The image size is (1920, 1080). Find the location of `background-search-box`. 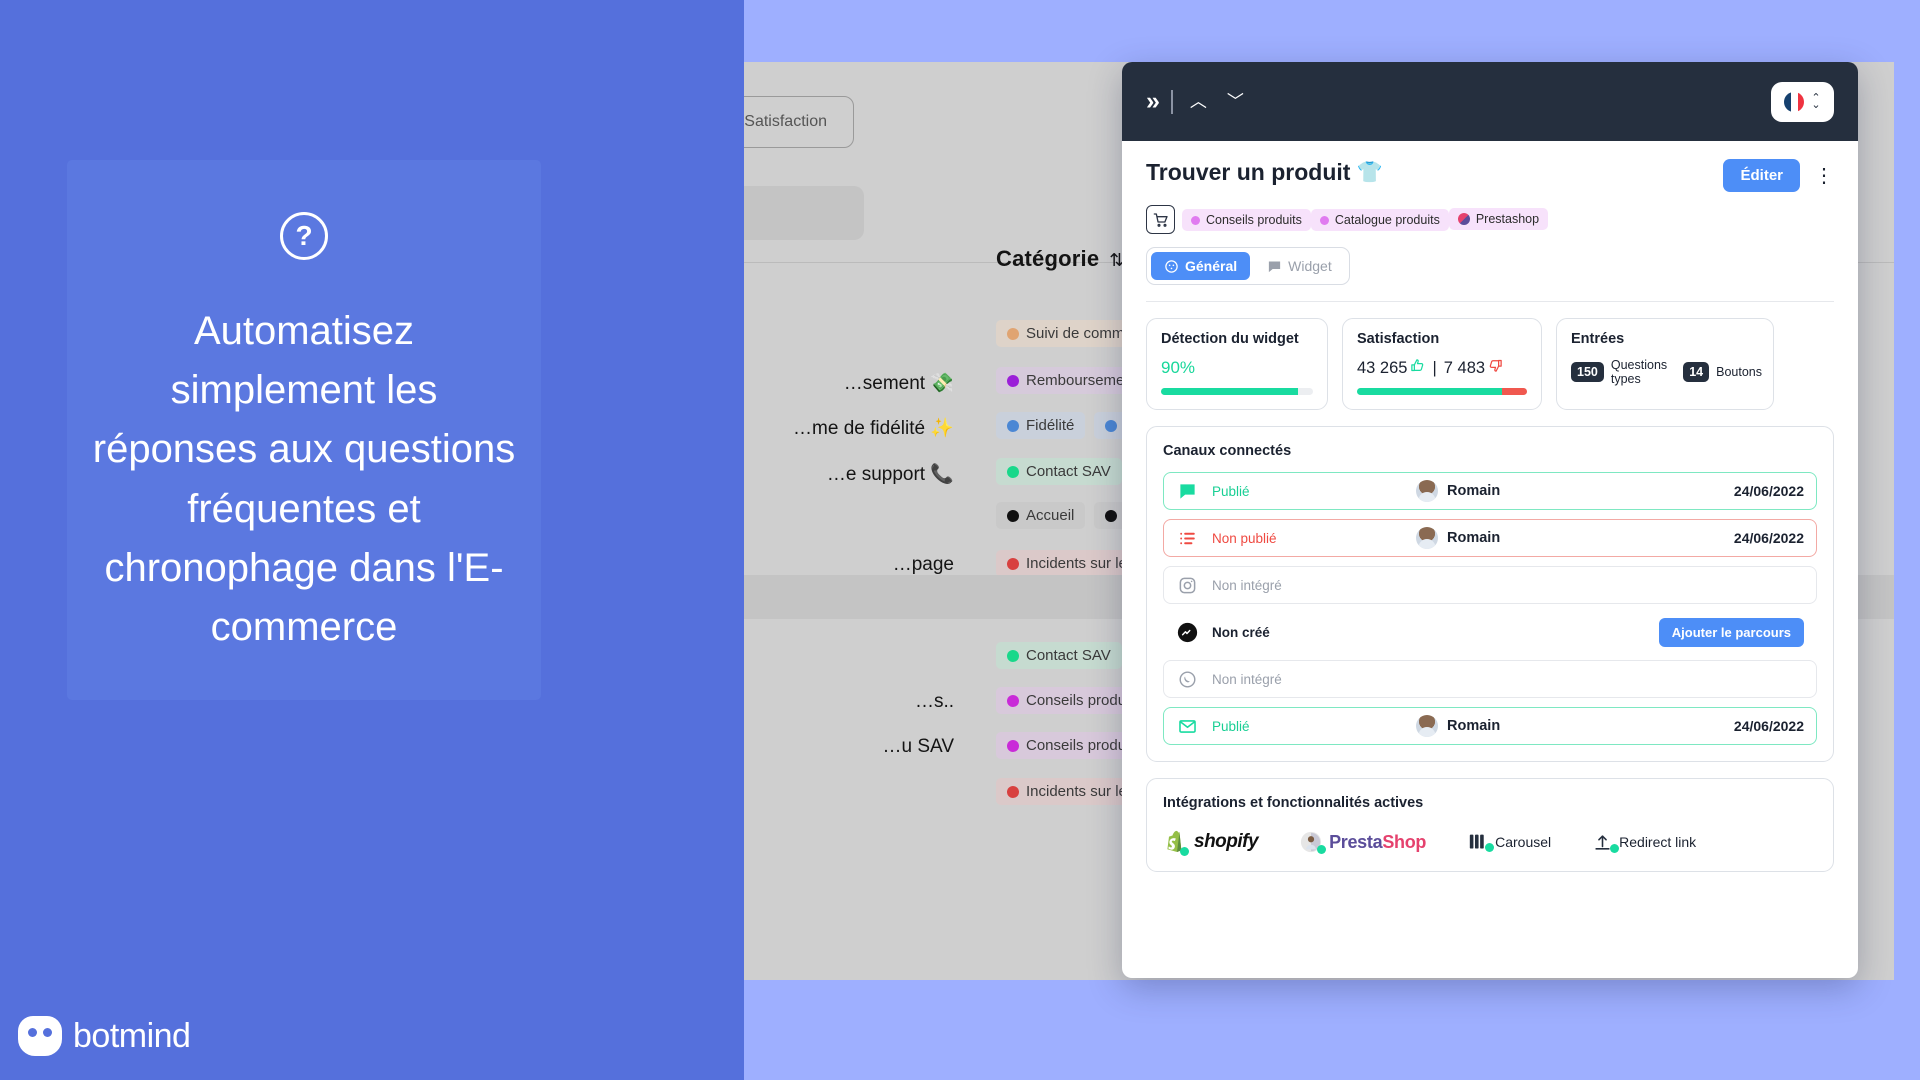

background-search-box is located at coordinates (804, 213).